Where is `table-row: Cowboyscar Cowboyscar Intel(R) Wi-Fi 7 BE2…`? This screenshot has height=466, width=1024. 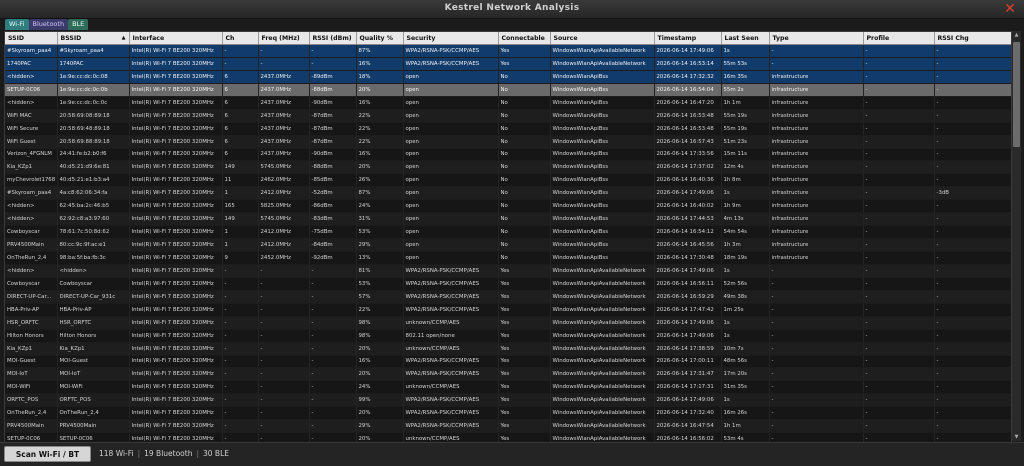 table-row: Cowboyscar Cowboyscar Intel(R) Wi-Fi 7 BE2… is located at coordinates (508, 284).